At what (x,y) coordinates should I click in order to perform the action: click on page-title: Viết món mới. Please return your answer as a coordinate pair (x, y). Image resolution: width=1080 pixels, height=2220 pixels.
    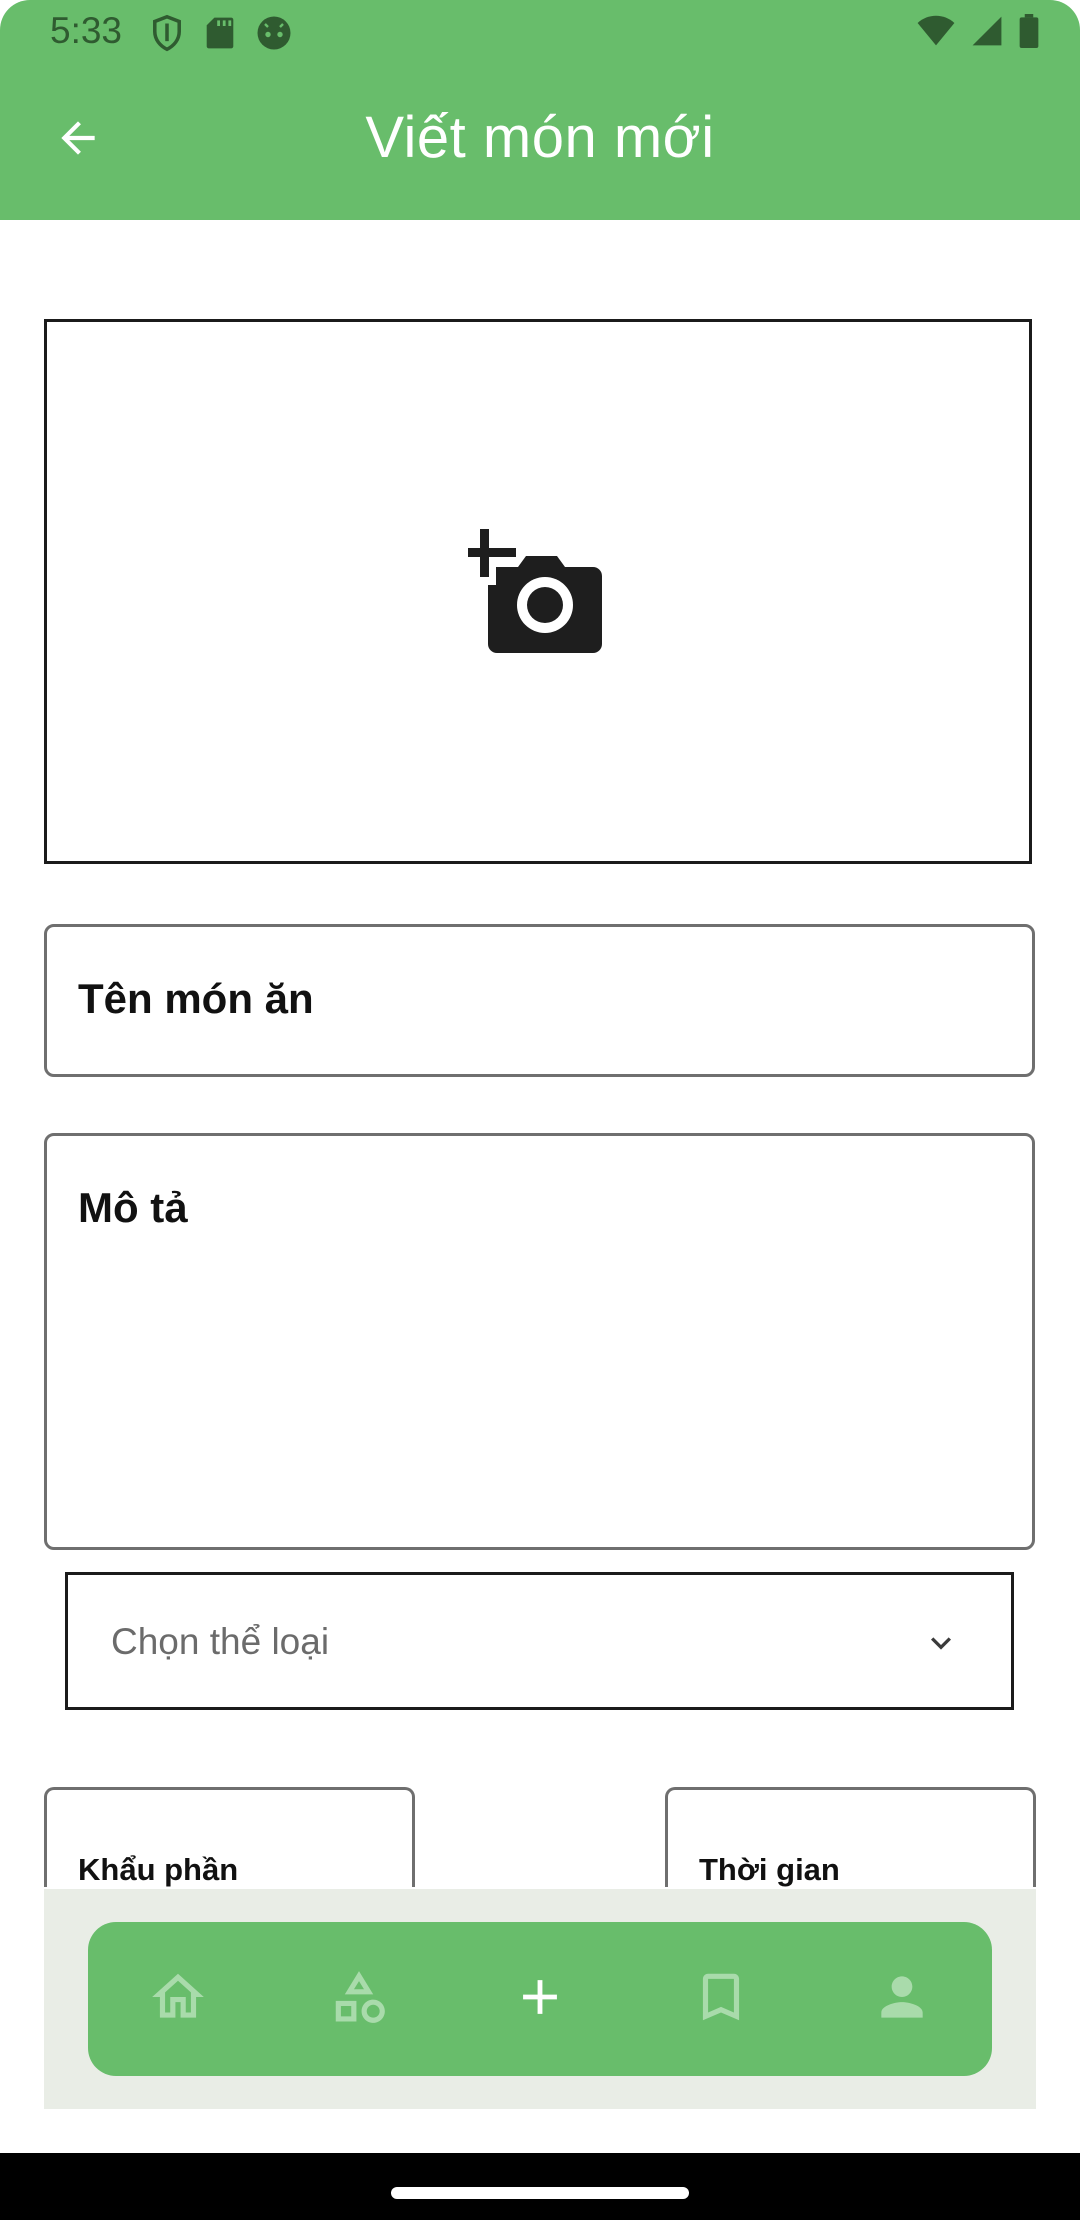
    Looking at the image, I should click on (540, 137).